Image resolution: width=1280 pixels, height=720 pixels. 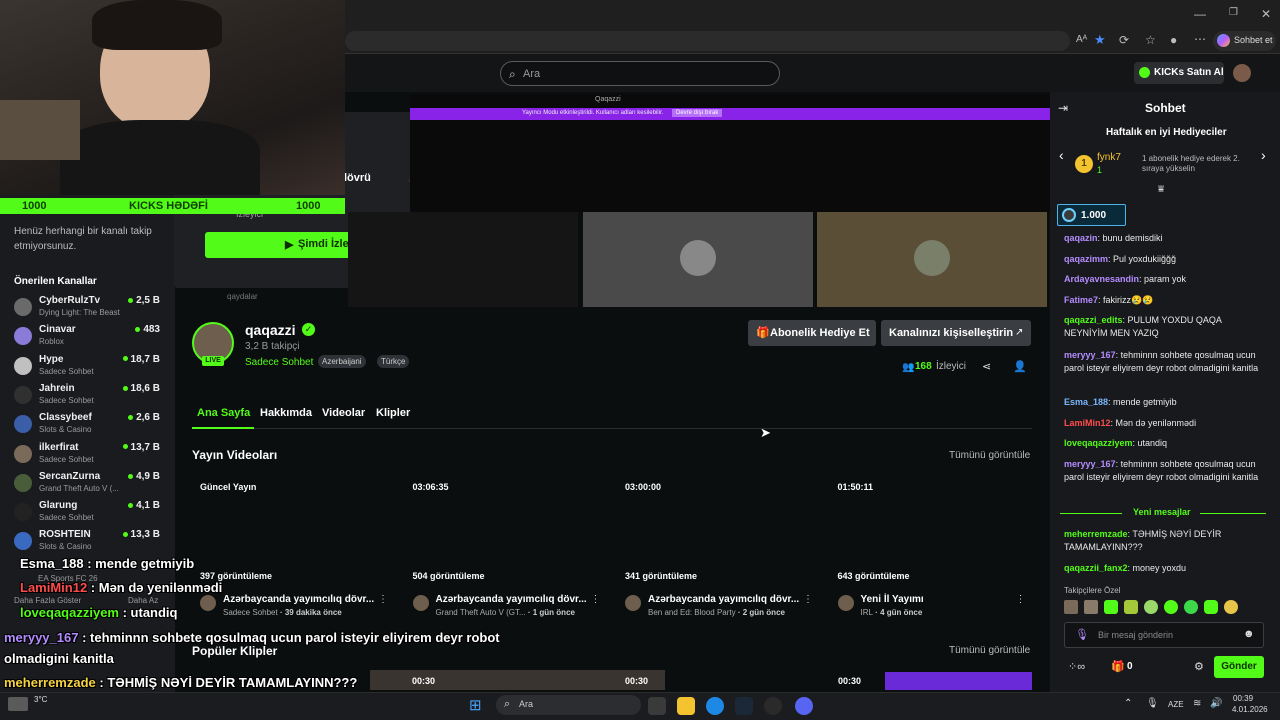 What do you see at coordinates (1076, 666) in the screenshot?
I see `settings-cluster-icon: ⁘∞` at bounding box center [1076, 666].